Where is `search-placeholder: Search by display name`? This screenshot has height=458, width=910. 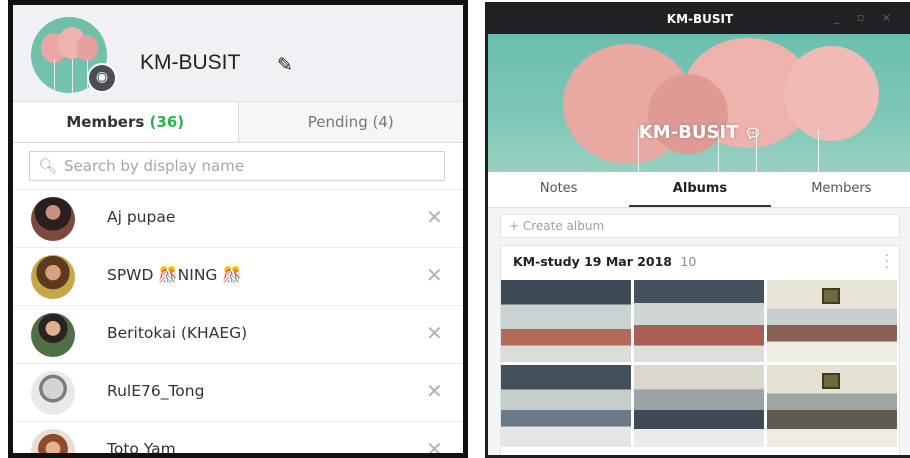
search-placeholder: Search by display name is located at coordinates (154, 166).